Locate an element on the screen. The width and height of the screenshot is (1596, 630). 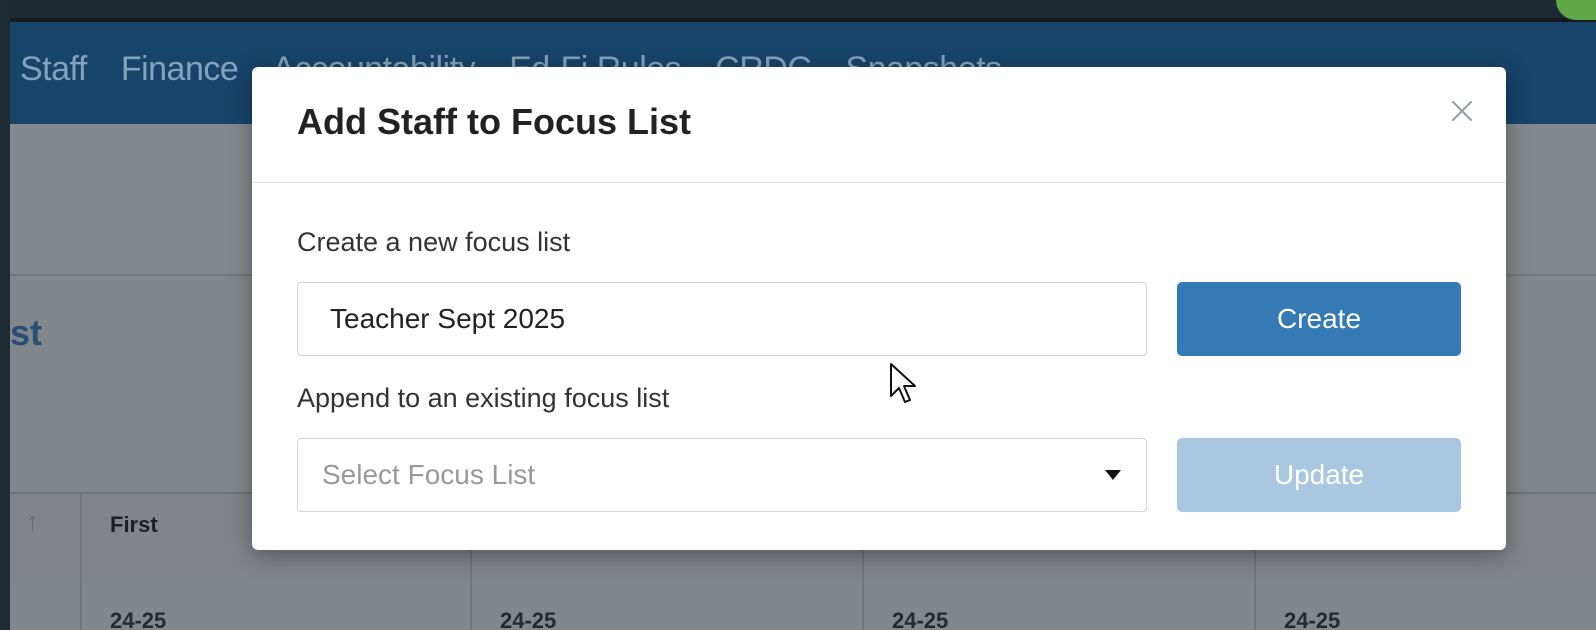
select-placeholder: Select Focus List is located at coordinates (429, 474).